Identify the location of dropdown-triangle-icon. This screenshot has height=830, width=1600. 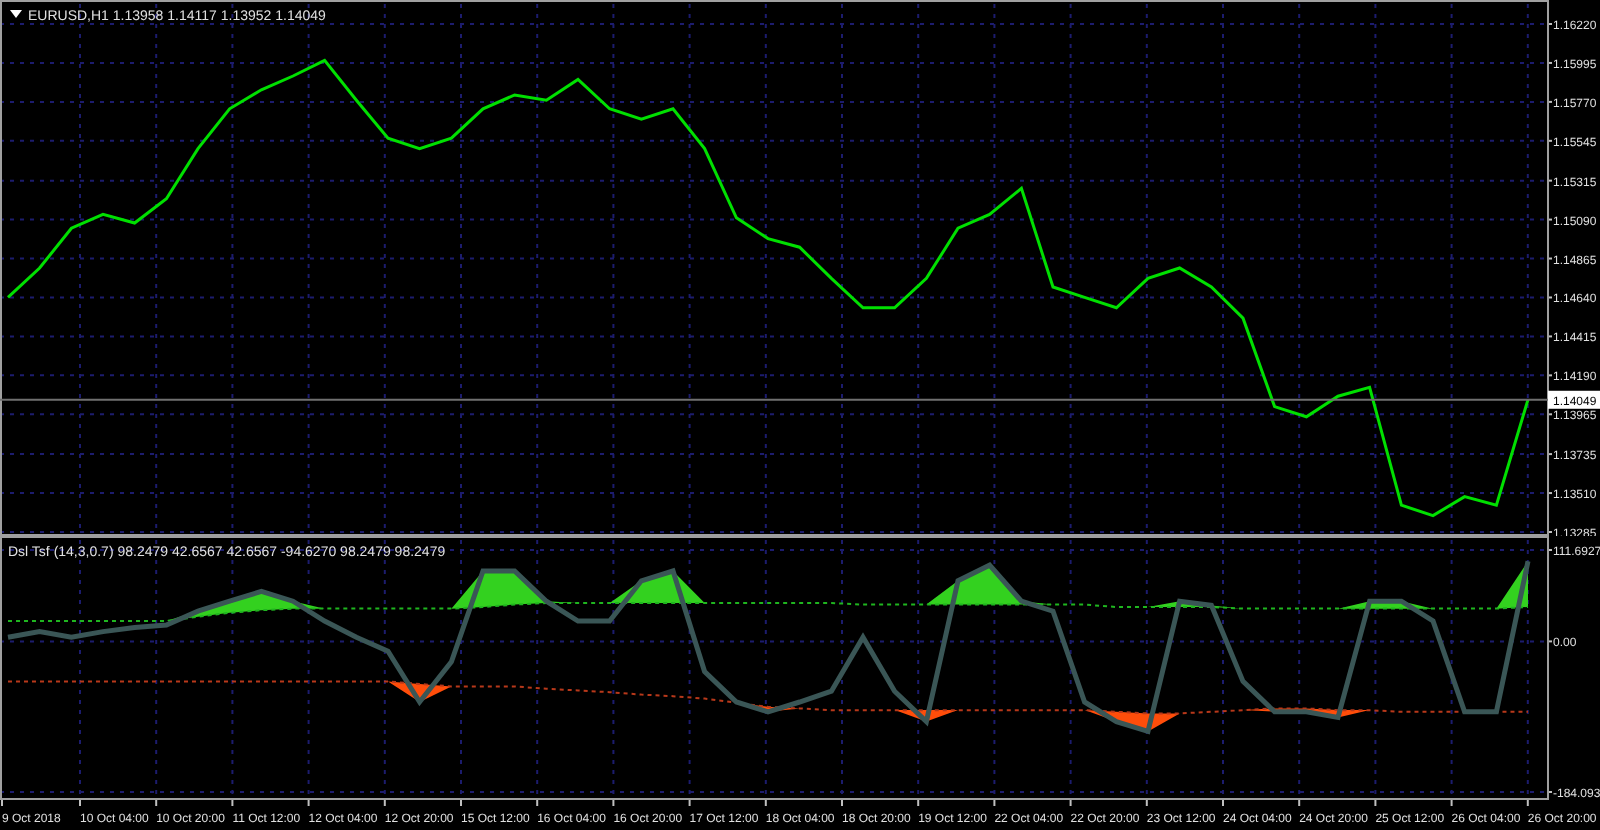
(16, 14).